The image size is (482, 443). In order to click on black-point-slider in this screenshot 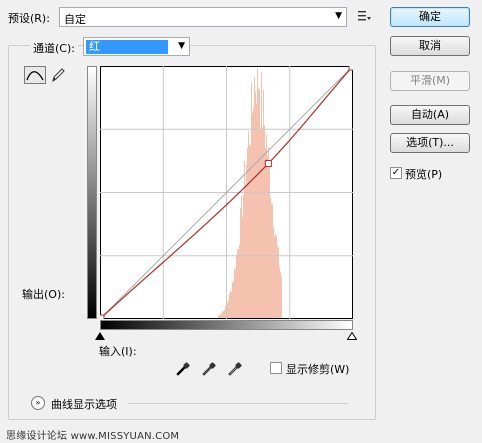, I will do `click(100, 336)`.